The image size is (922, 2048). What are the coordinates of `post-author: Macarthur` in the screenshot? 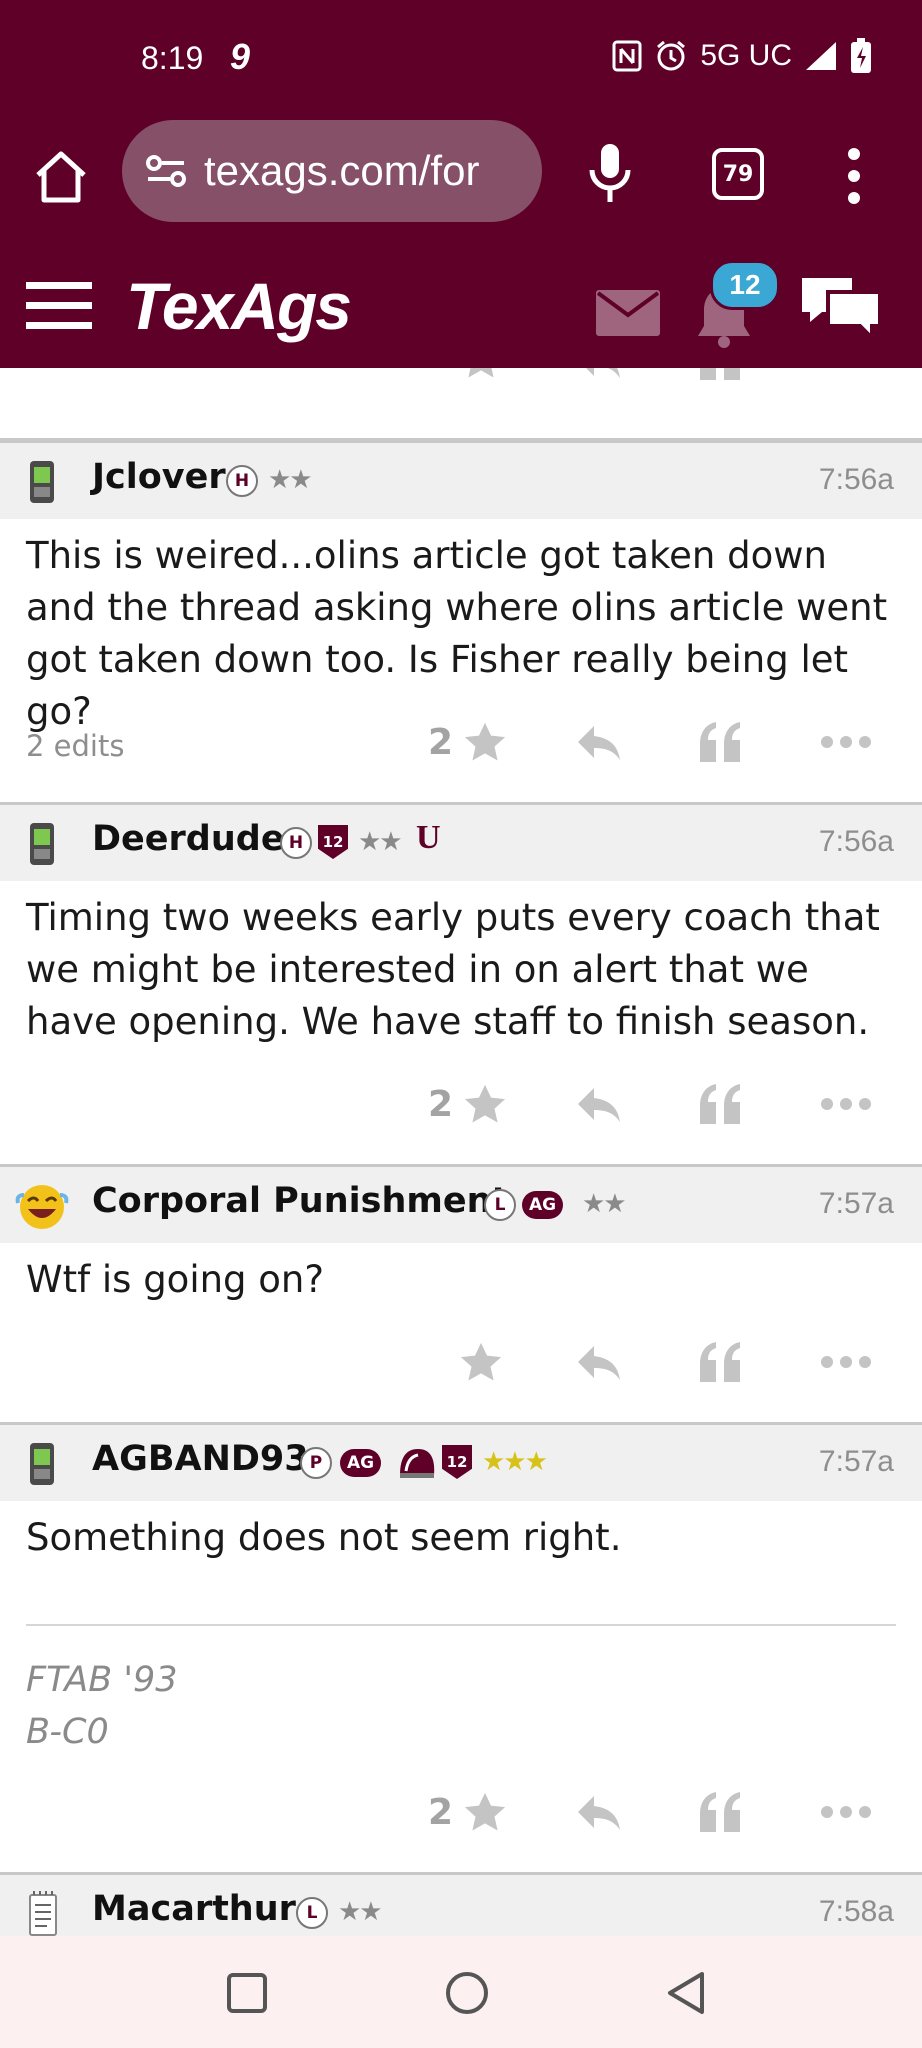 It's located at (194, 1909).